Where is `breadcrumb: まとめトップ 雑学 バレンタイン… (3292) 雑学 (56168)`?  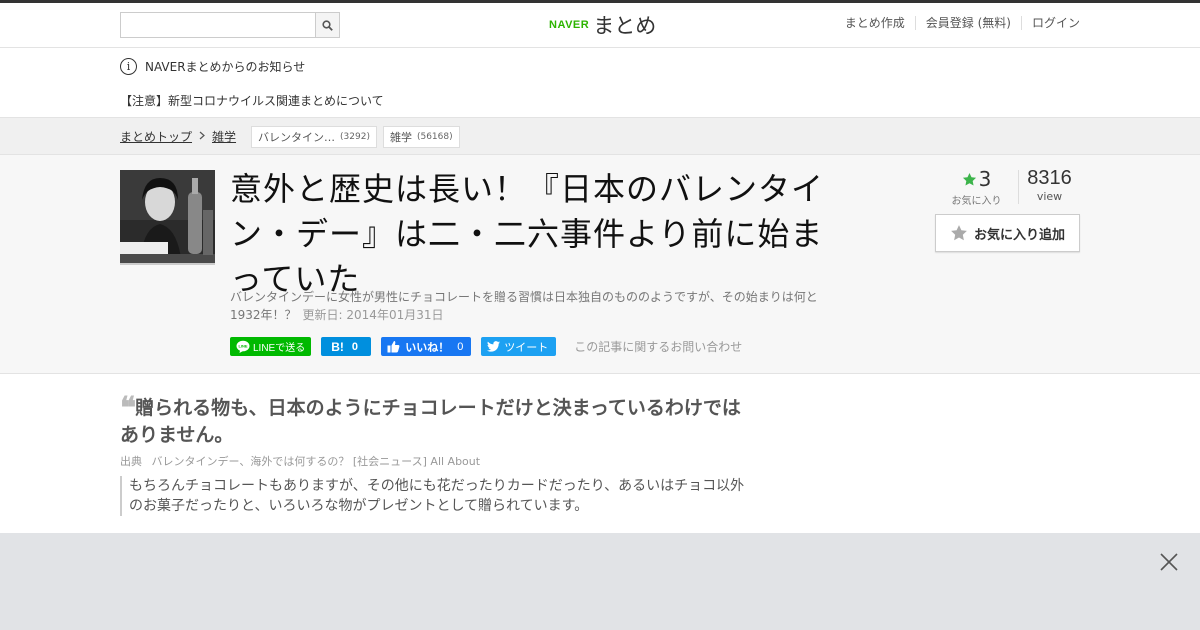 breadcrumb: まとめトップ 雑学 バレンタイン… (3292) 雑学 (56168) is located at coordinates (600, 136).